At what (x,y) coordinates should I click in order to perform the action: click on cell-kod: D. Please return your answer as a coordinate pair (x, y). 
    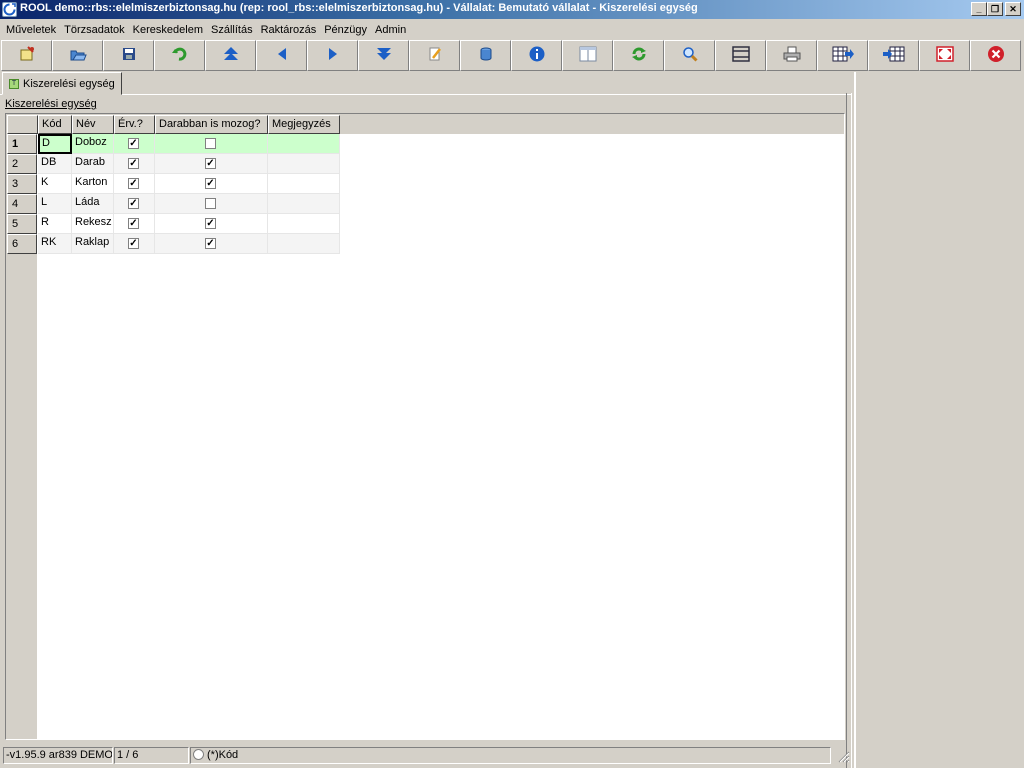
    Looking at the image, I should click on (55, 144).